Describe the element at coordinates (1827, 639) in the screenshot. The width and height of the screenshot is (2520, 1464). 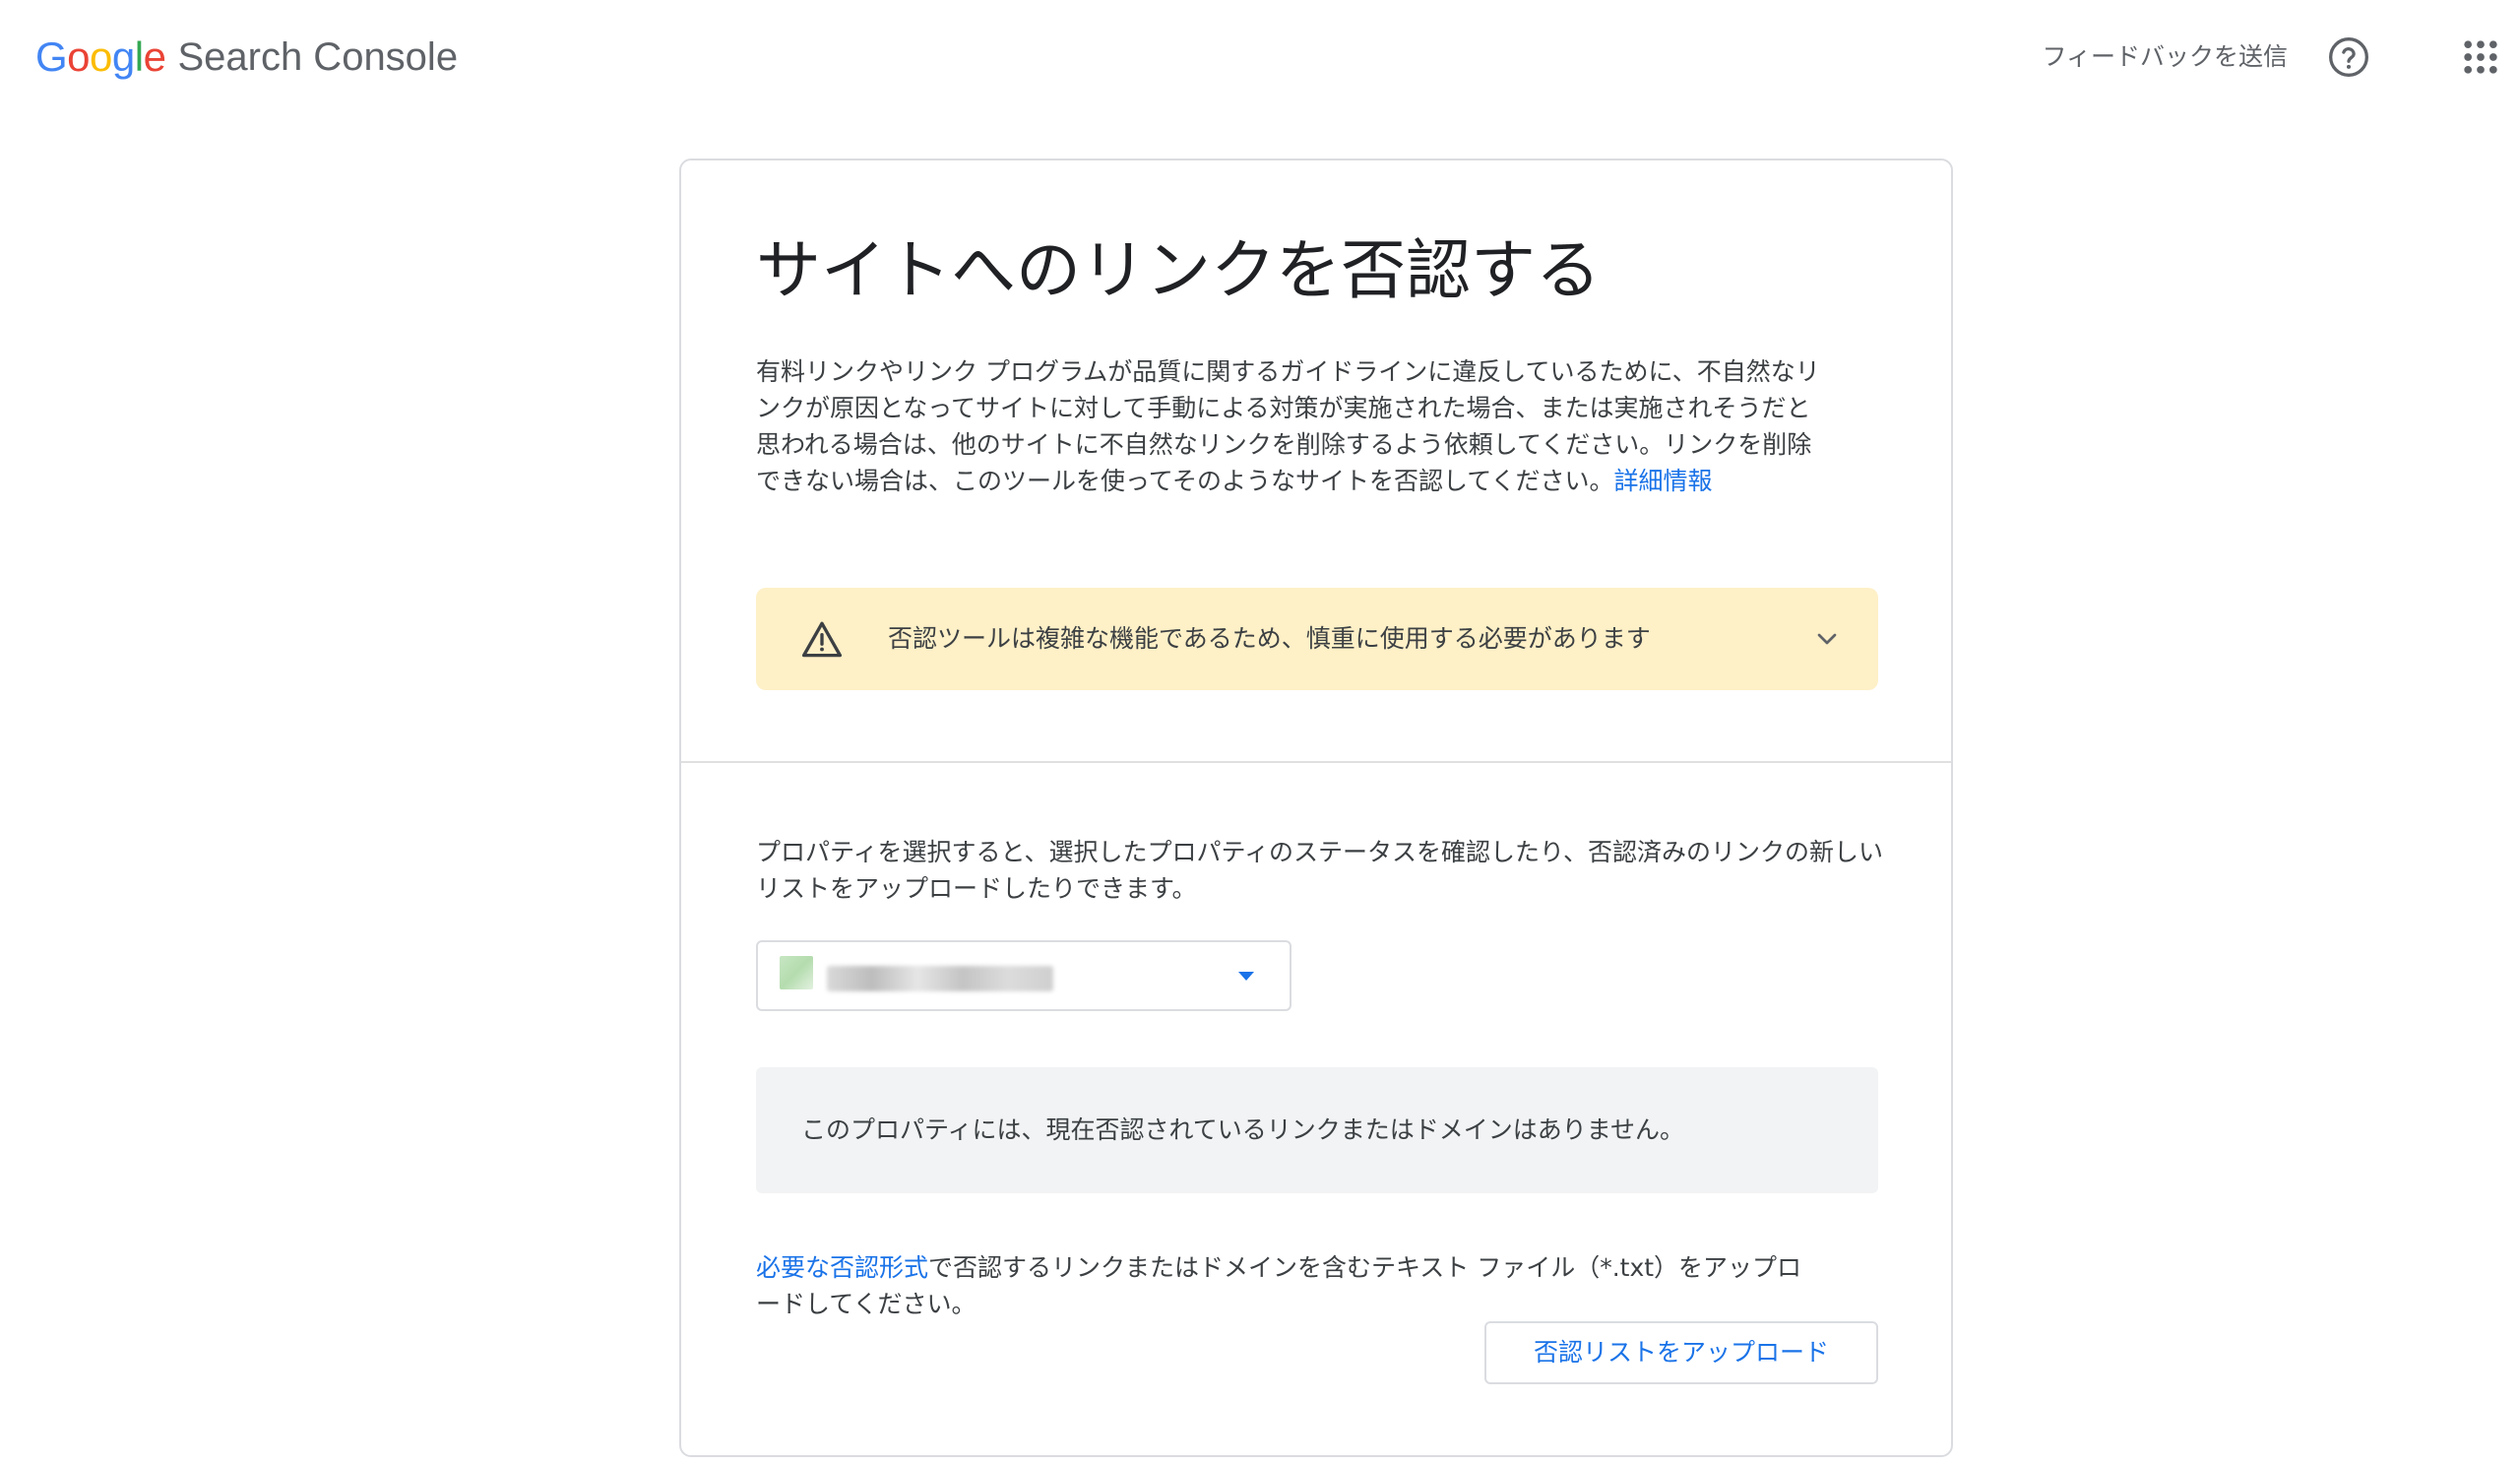
I see `chevron-down-icon` at that location.